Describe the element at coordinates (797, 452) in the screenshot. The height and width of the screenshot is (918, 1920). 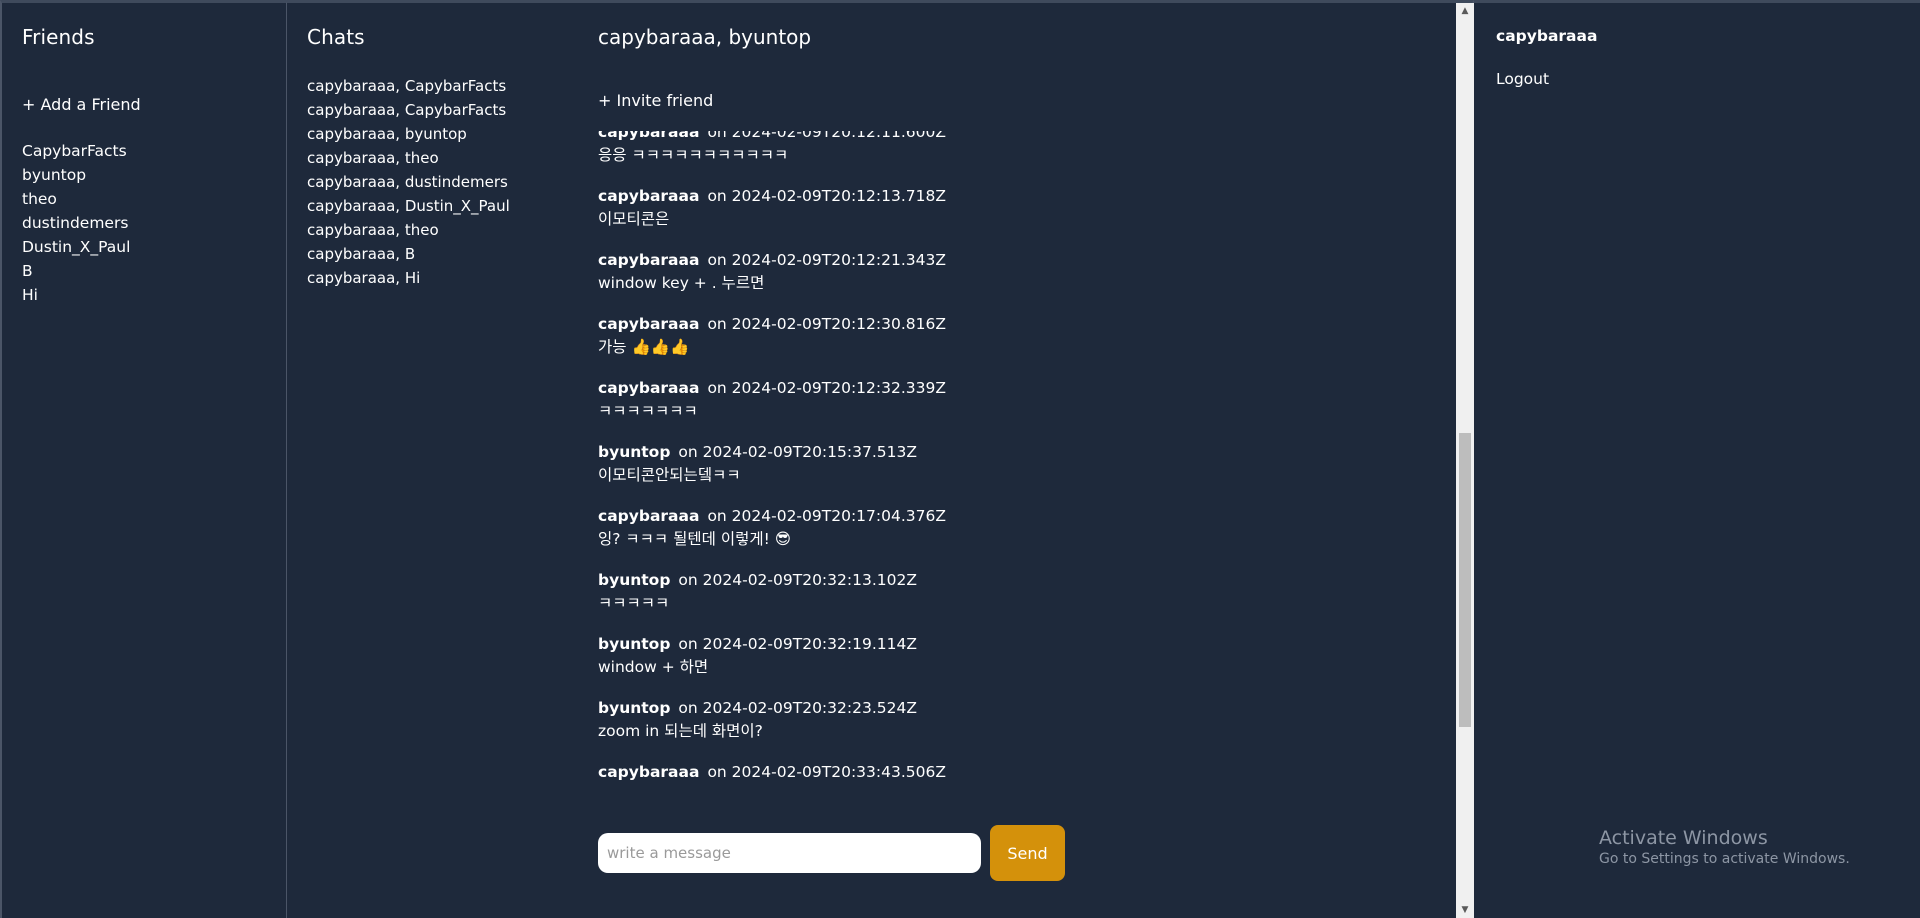
I see `message-timestamp: on 2024-02-09T20:15:37.513Z` at that location.